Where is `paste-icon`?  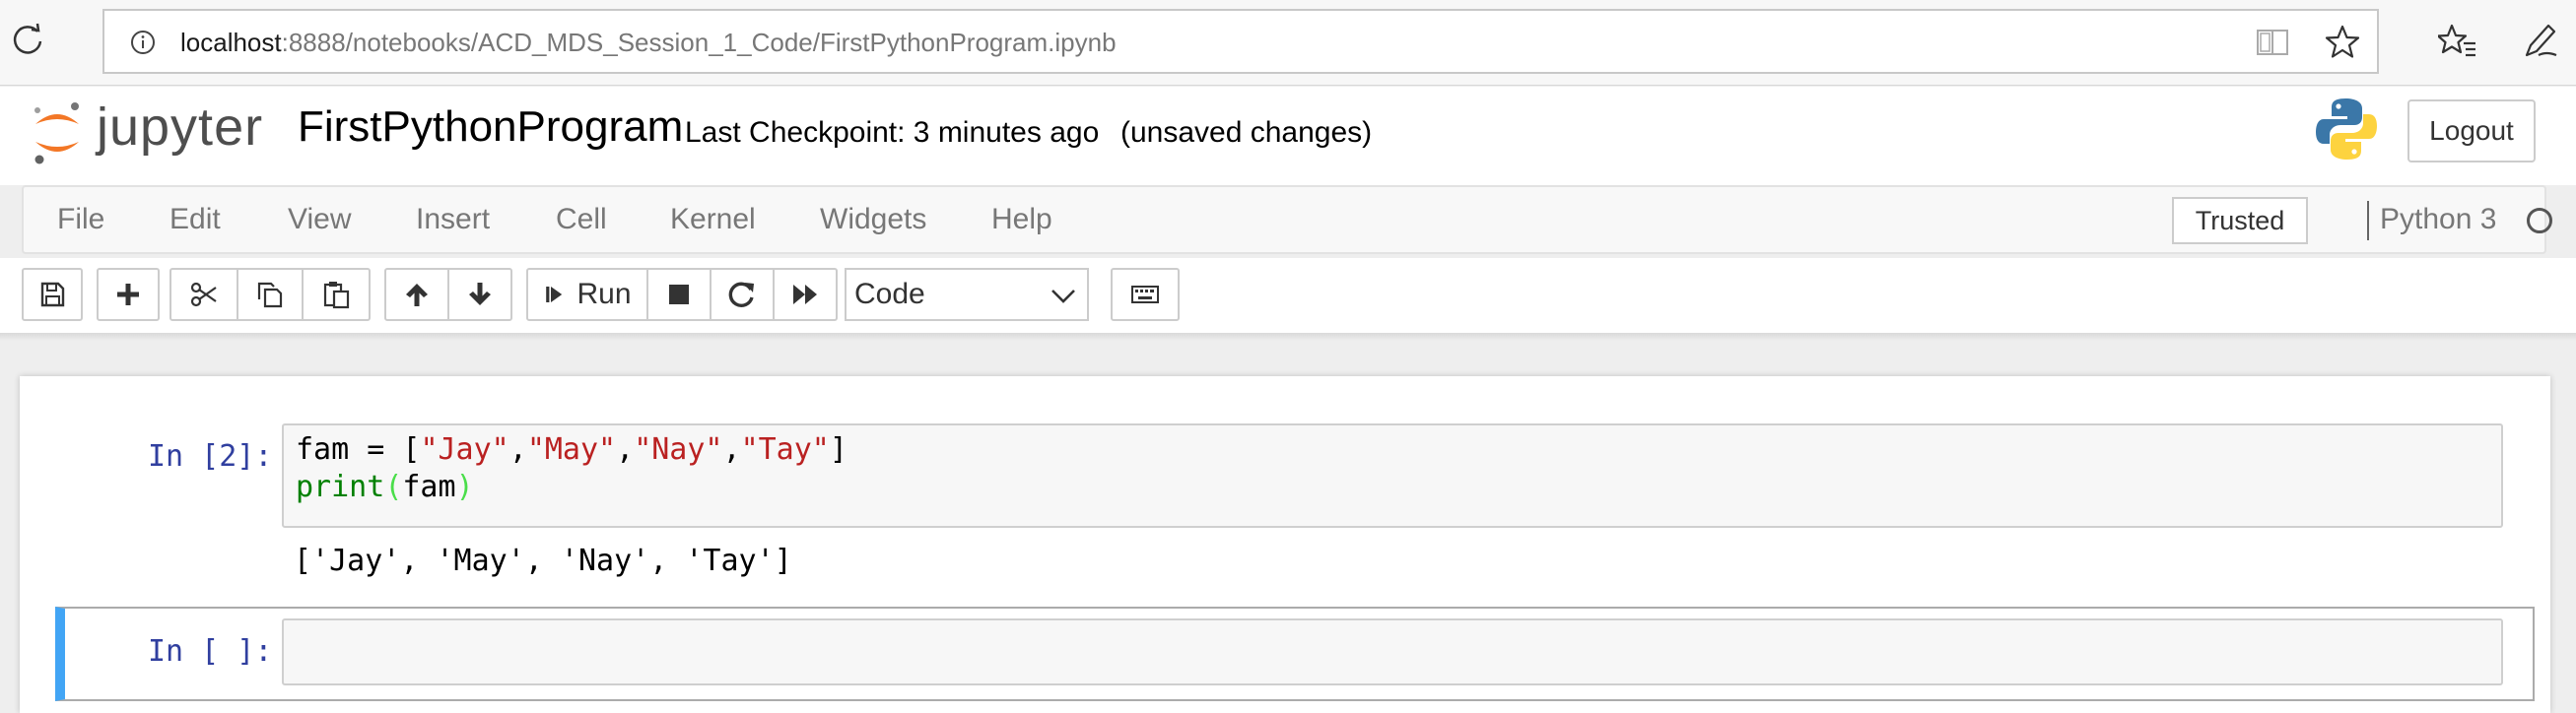
paste-icon is located at coordinates (336, 295).